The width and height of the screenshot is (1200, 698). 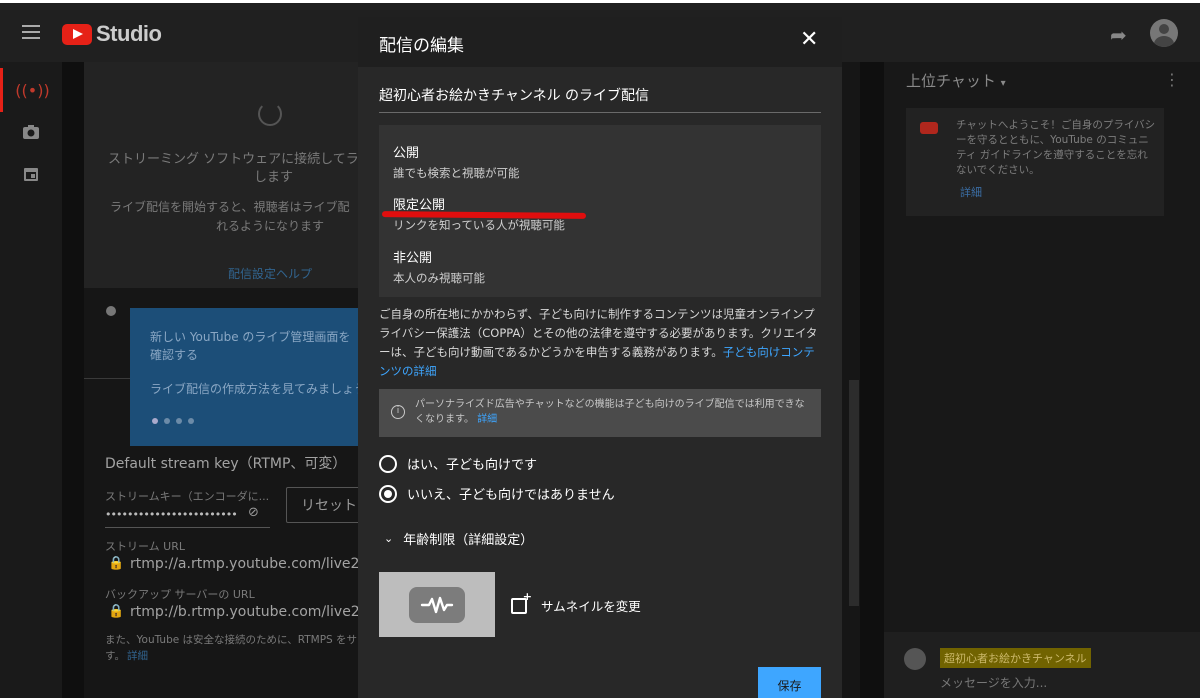 What do you see at coordinates (31, 174) in the screenshot?
I see `calendar-icon` at bounding box center [31, 174].